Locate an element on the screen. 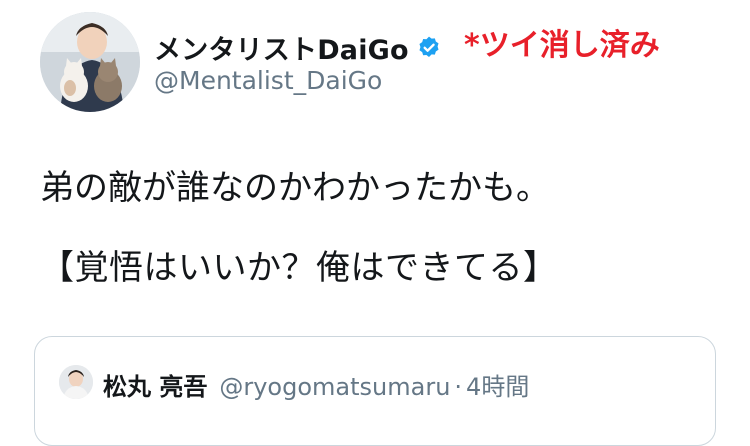  deleted-annotation: *ツイ消し済み is located at coordinates (562, 45).